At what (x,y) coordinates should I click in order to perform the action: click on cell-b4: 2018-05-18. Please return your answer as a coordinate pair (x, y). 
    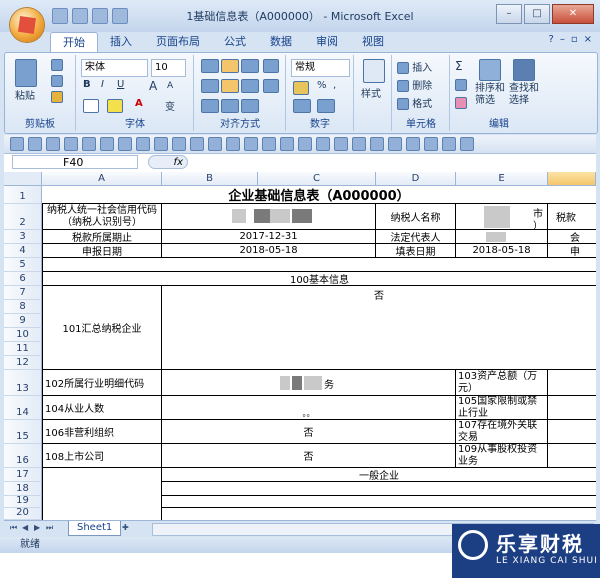
    Looking at the image, I should click on (269, 251).